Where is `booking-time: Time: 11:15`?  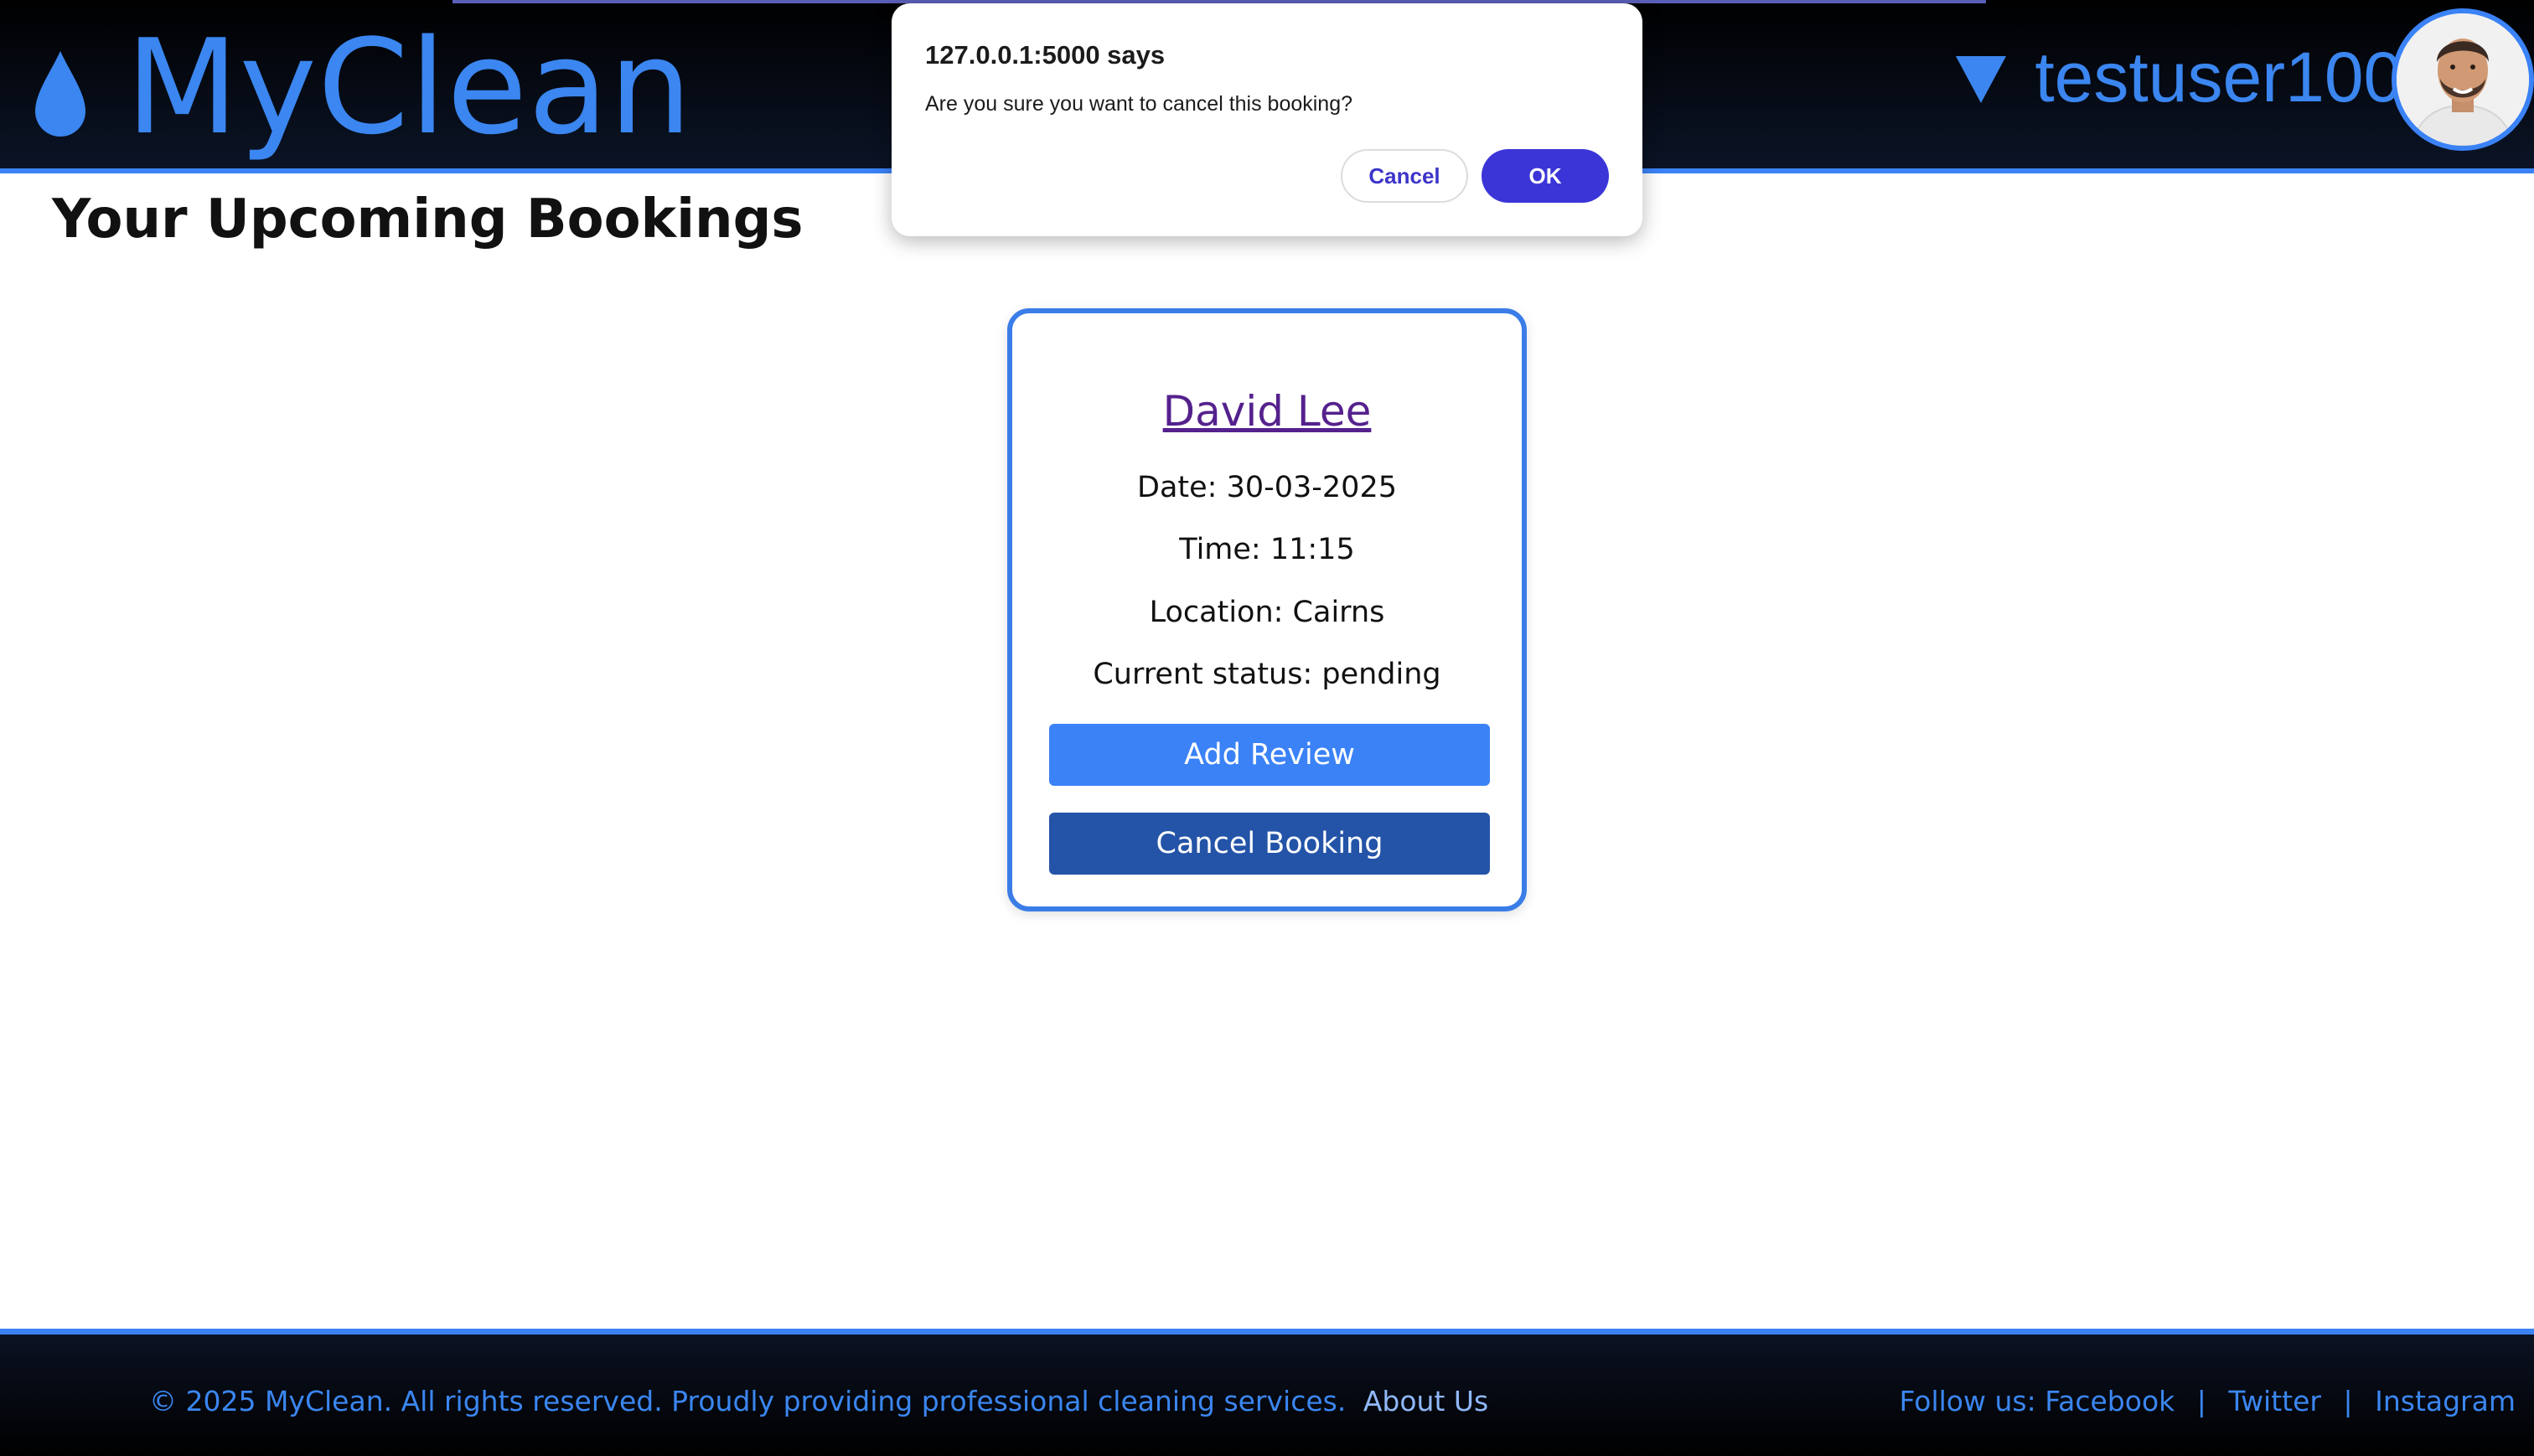 booking-time: Time: 11:15 is located at coordinates (1267, 549).